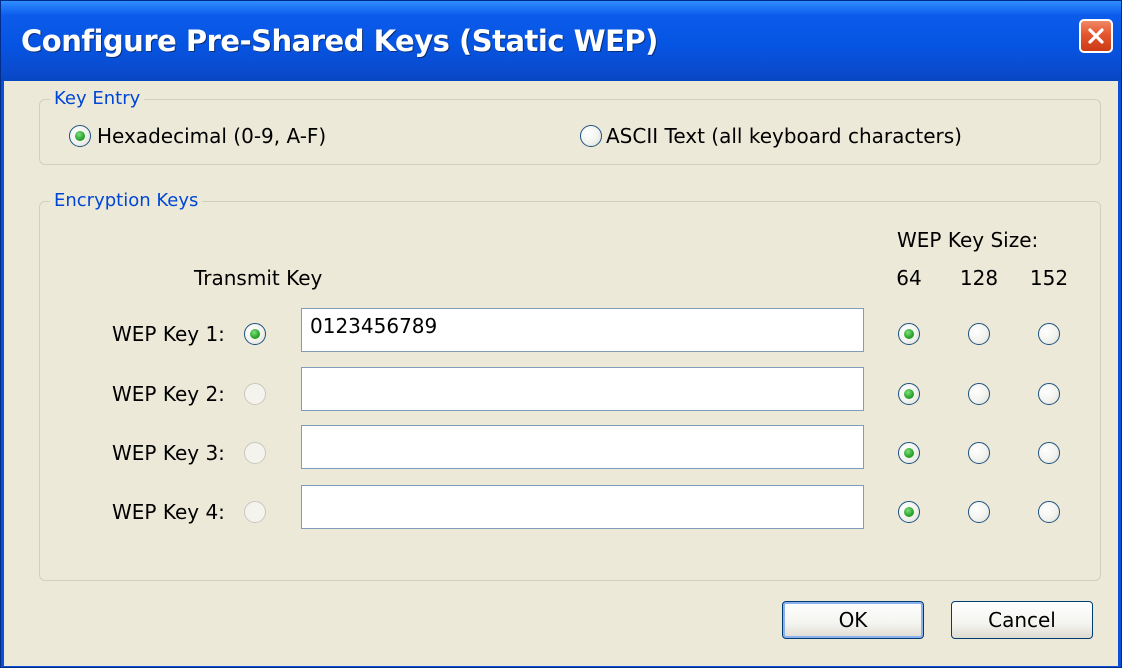 The height and width of the screenshot is (668, 1122). Describe the element at coordinates (211, 136) in the screenshot. I see `hexadecimal-label: Hexadecimal (0-9, A-F)` at that location.